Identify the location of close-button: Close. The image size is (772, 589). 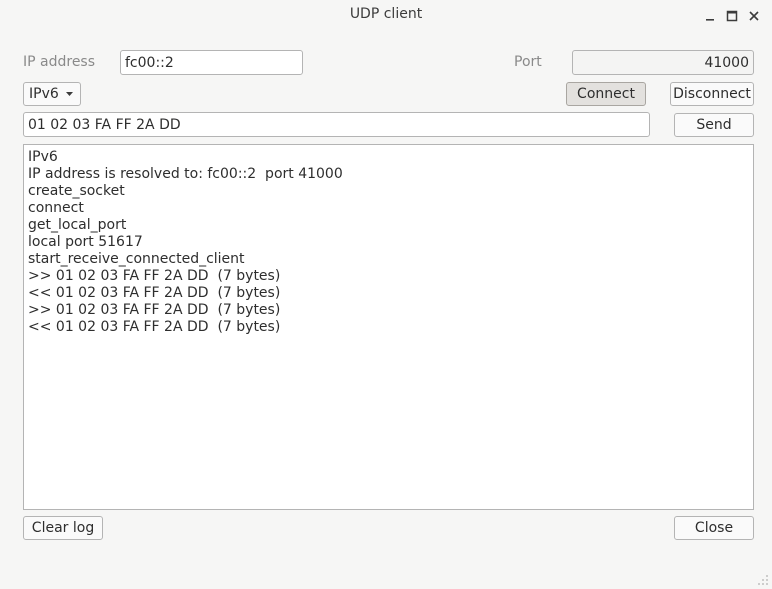
(714, 528).